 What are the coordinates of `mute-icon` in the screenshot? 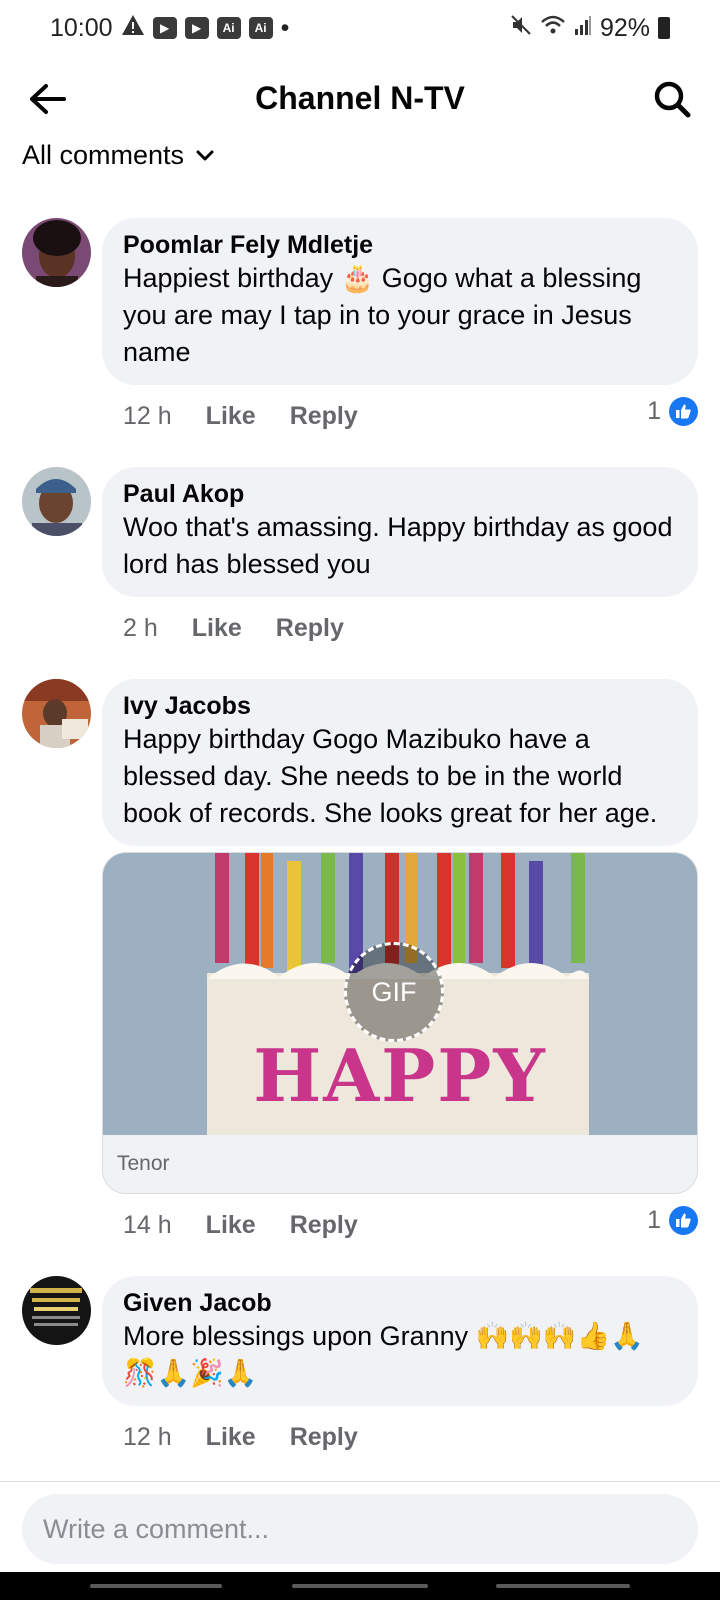 It's located at (521, 28).